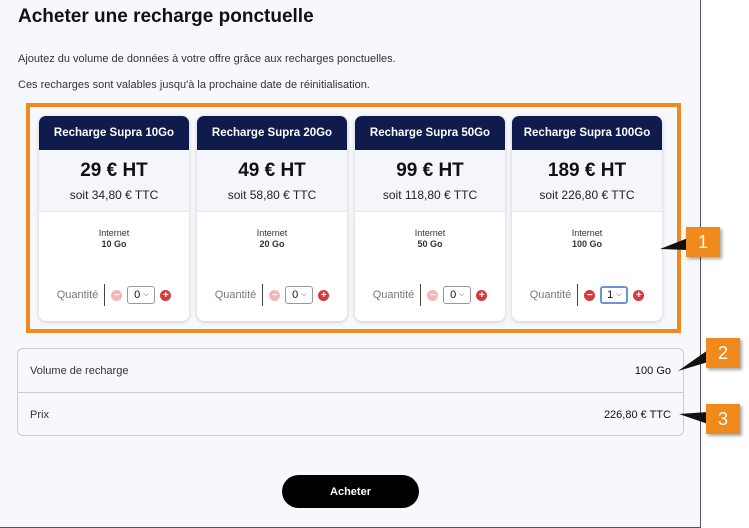  Describe the element at coordinates (430, 170) in the screenshot. I see `price-ht: 99 € HT` at that location.